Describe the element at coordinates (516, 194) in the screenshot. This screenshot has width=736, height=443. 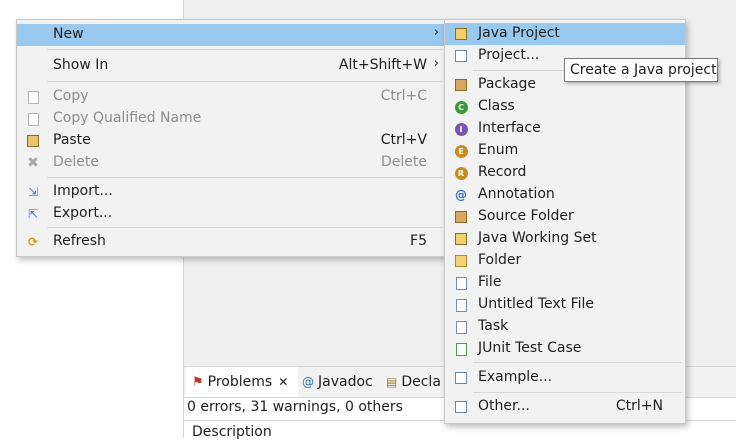
I see `submenu-item-label: Annotation` at that location.